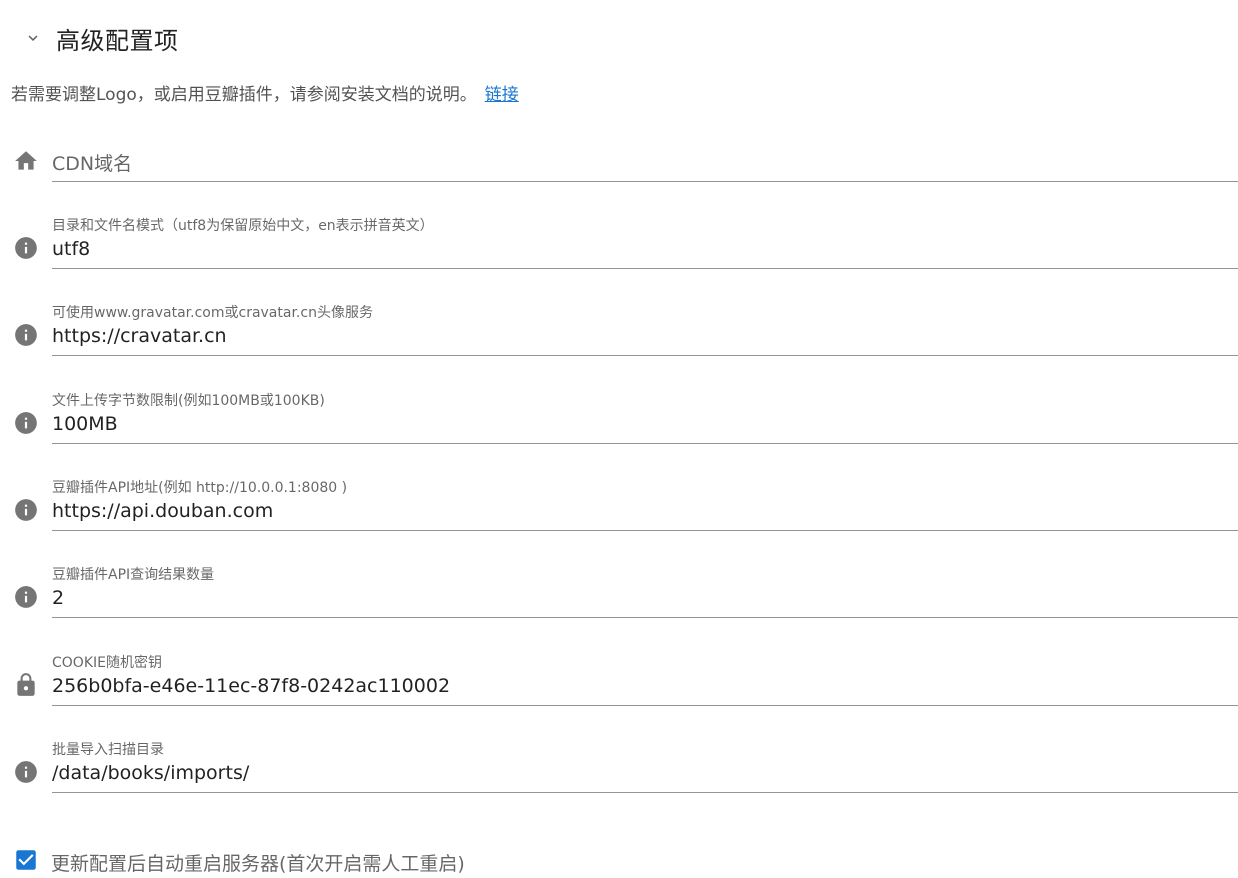 The height and width of the screenshot is (878, 1238). I want to click on home-icon, so click(26, 161).